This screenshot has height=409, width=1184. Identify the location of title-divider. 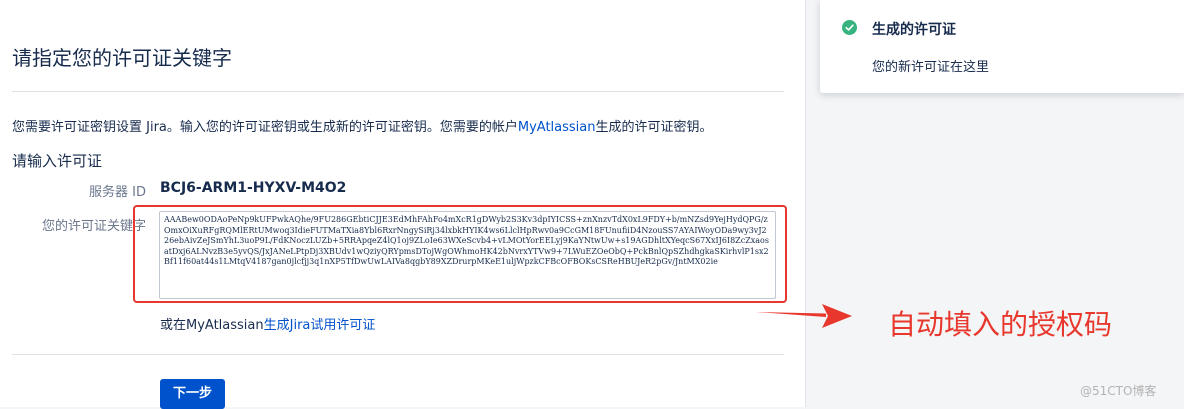
(398, 91).